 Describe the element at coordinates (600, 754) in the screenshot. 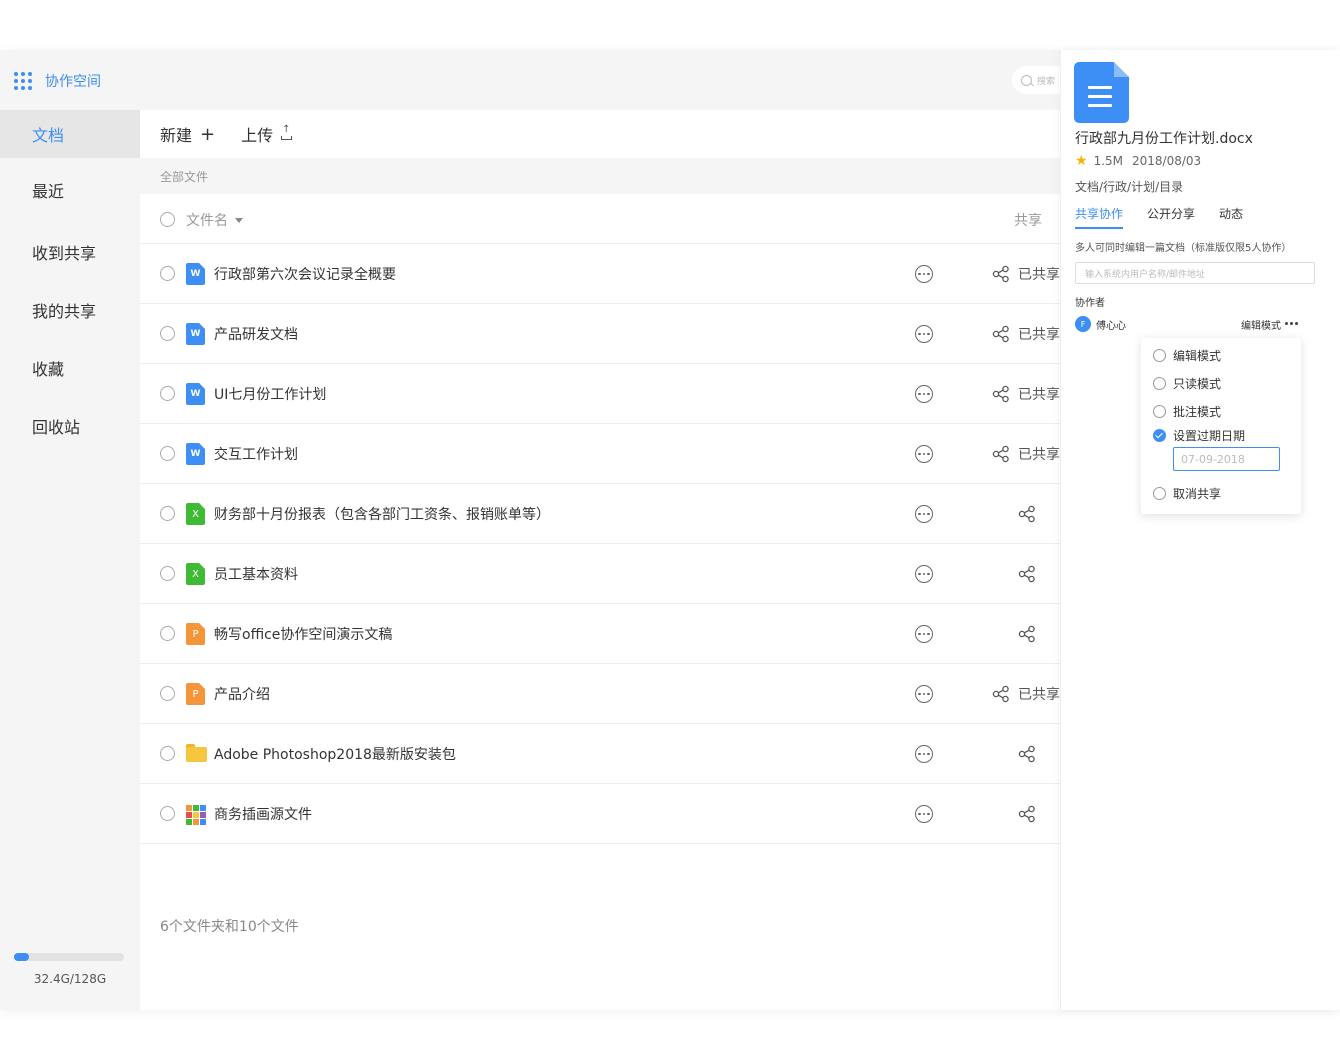

I see `table-row: Adobe Photoshop2018最新版安装包` at that location.